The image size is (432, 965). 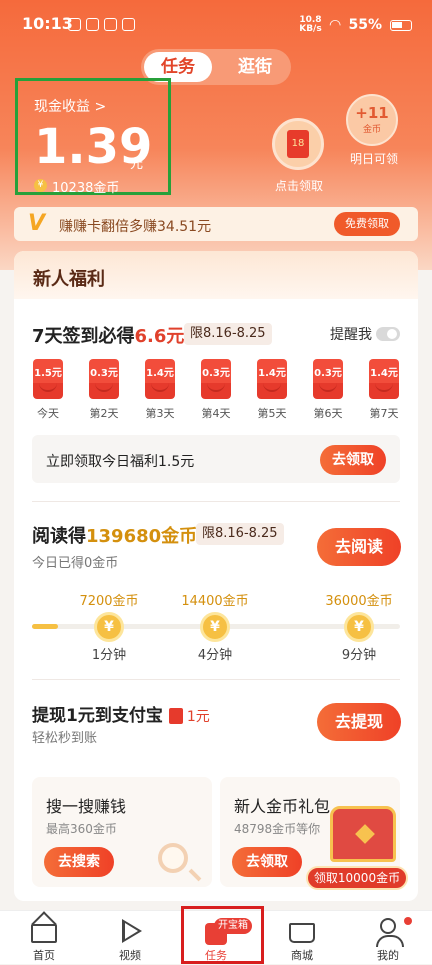 I want to click on redpacket-icon, so click(x=175, y=716).